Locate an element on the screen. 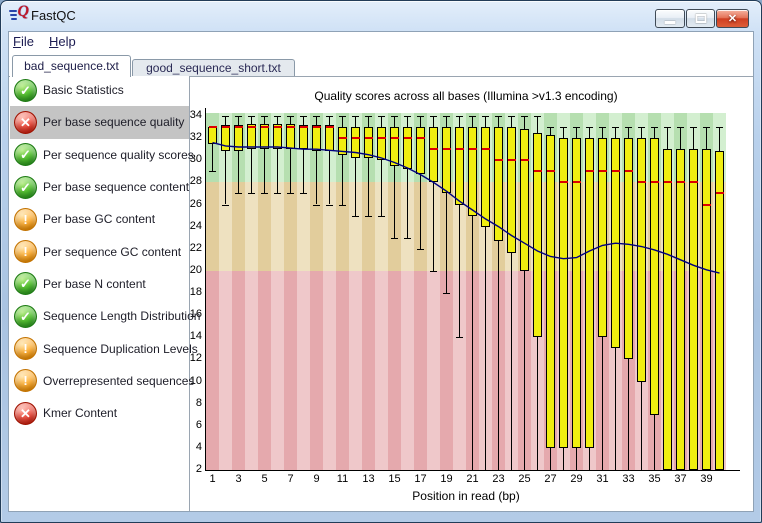 The width and height of the screenshot is (762, 523). sidebar-item-per-base-n-content: ✓ Per base N content is located at coordinates (99, 284).